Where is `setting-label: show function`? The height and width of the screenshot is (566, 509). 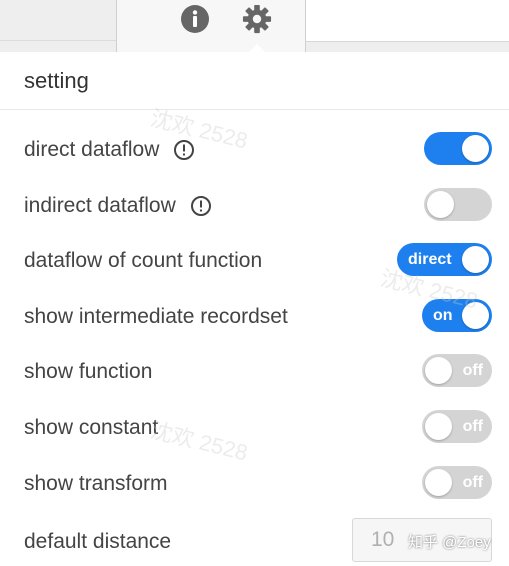 setting-label: show function is located at coordinates (88, 371).